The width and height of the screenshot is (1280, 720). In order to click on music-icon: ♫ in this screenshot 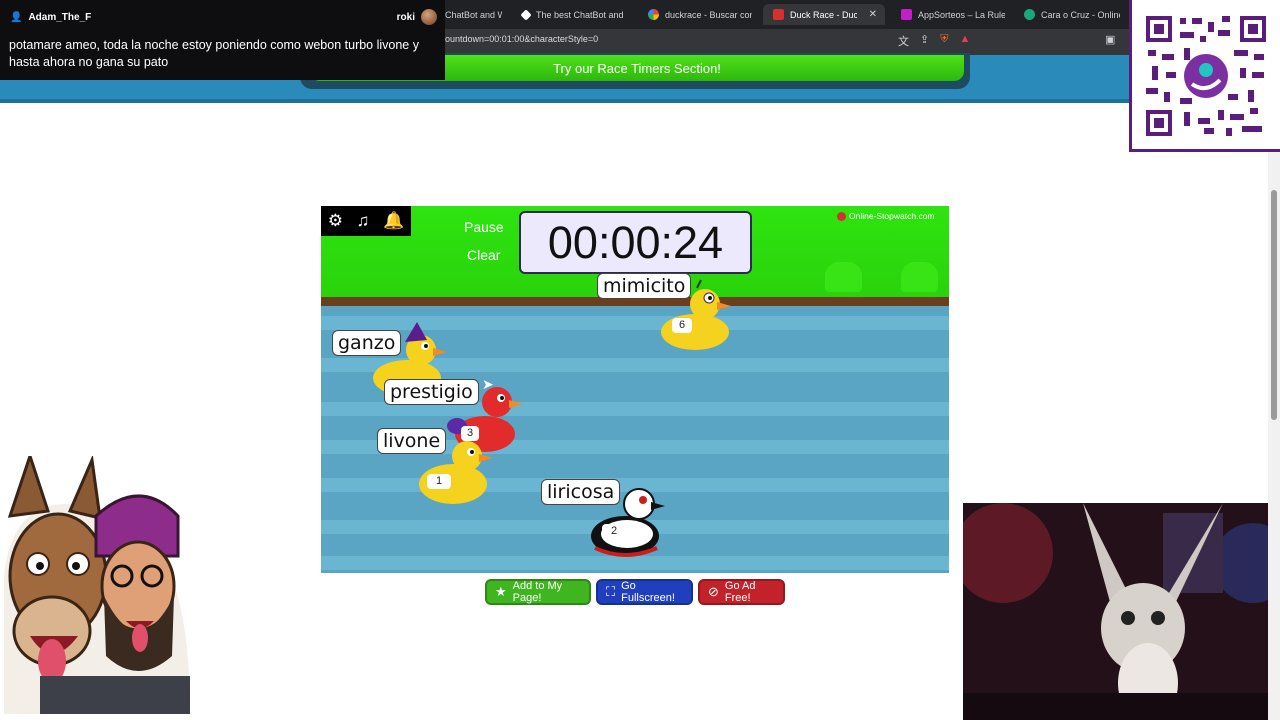, I will do `click(363, 221)`.